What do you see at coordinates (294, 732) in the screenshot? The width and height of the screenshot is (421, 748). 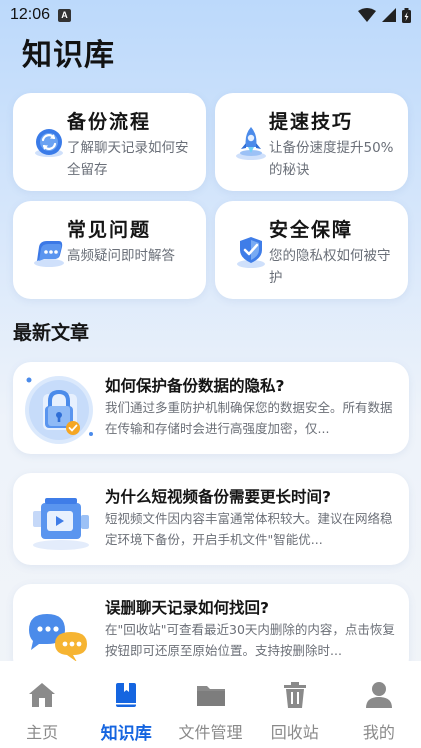 I see `nav-label: 回收站` at bounding box center [294, 732].